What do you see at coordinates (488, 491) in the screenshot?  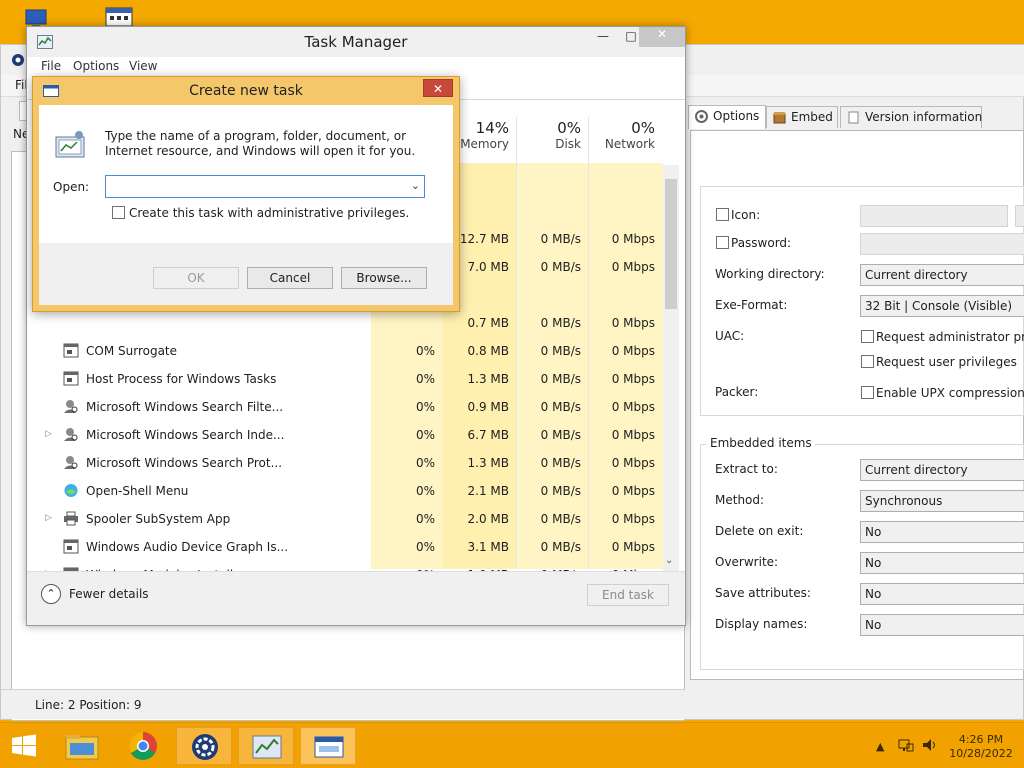 I see `memory-value: 2.1 MB` at bounding box center [488, 491].